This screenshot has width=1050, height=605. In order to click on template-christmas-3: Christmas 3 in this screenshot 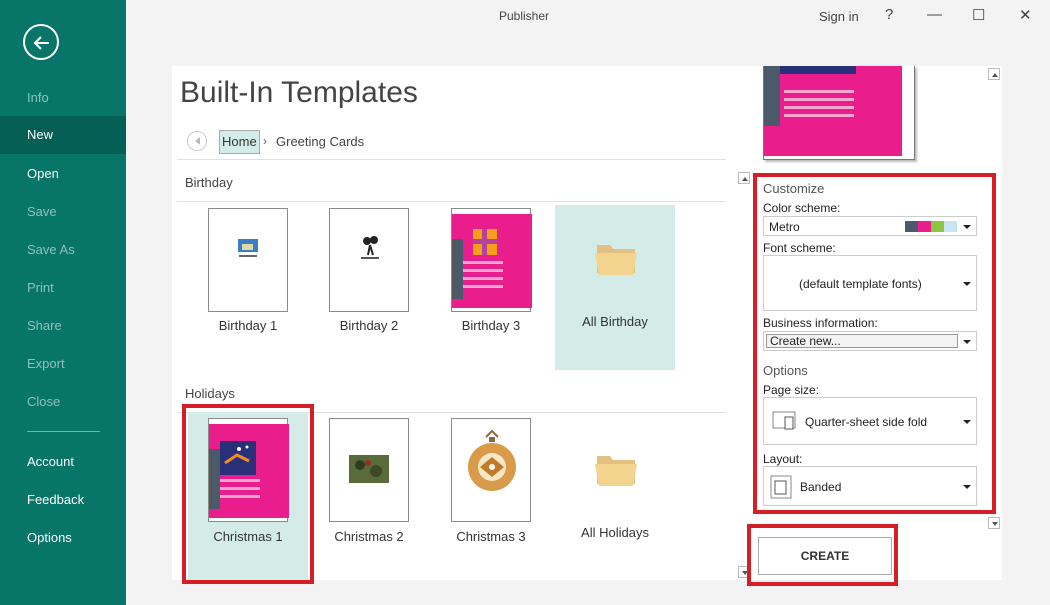, I will do `click(491, 494)`.